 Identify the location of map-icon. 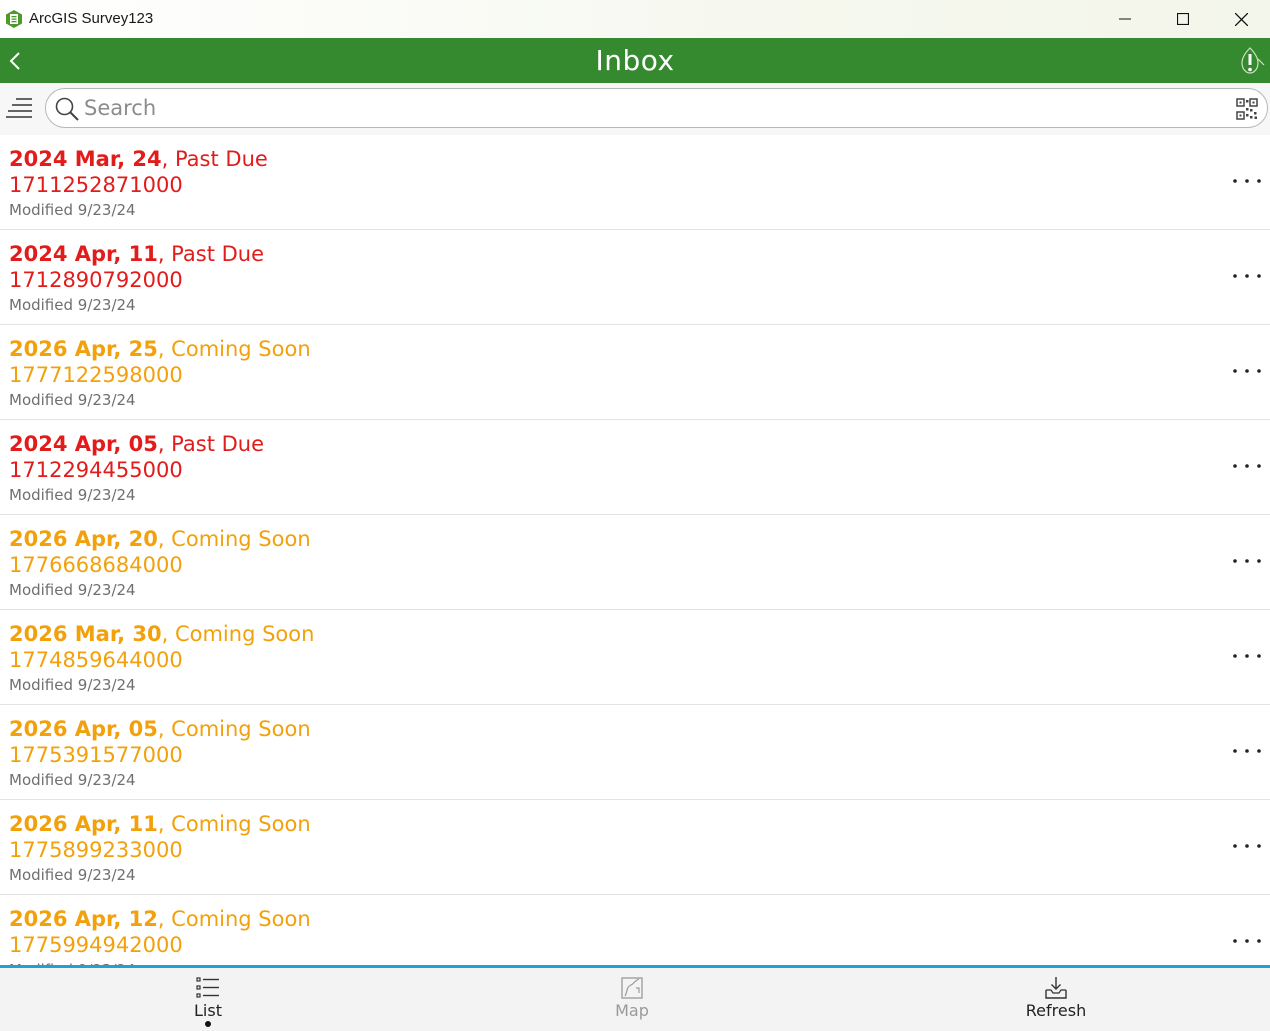
(632, 988).